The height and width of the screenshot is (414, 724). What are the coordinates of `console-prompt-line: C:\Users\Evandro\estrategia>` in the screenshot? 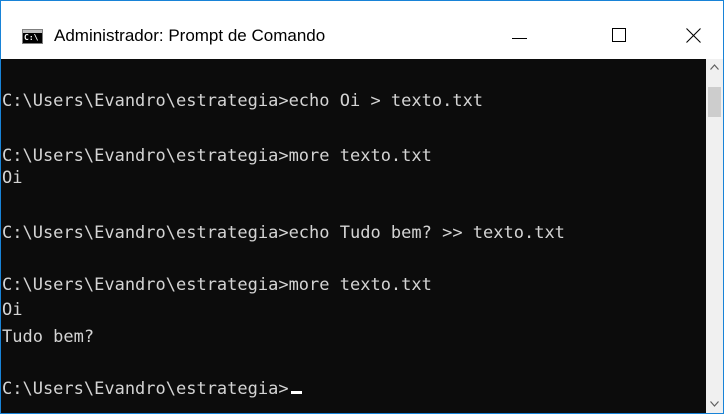 It's located at (152, 389).